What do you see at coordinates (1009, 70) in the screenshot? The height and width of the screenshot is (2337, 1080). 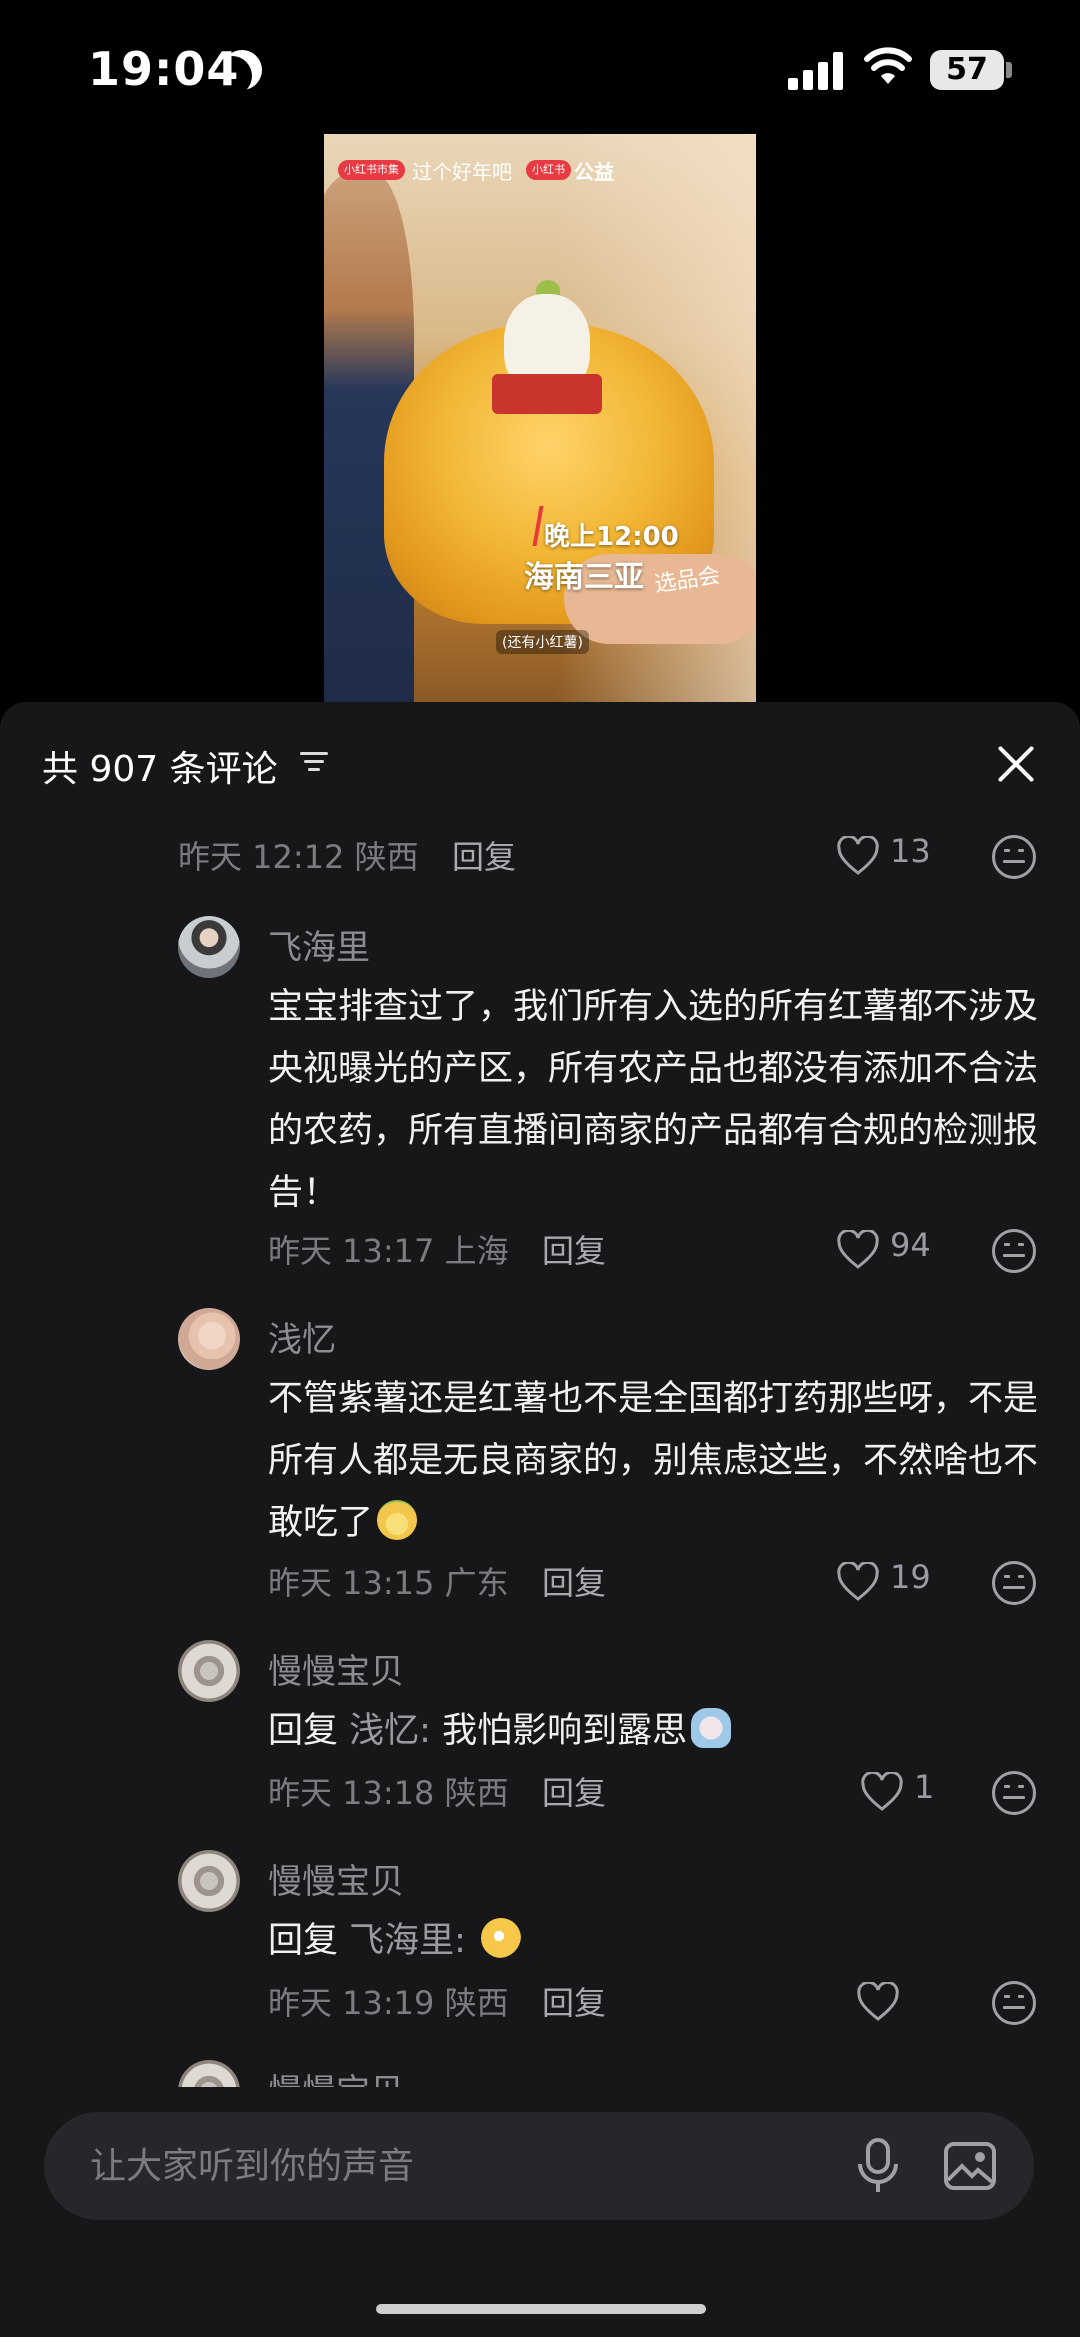 I see `battery-nub` at bounding box center [1009, 70].